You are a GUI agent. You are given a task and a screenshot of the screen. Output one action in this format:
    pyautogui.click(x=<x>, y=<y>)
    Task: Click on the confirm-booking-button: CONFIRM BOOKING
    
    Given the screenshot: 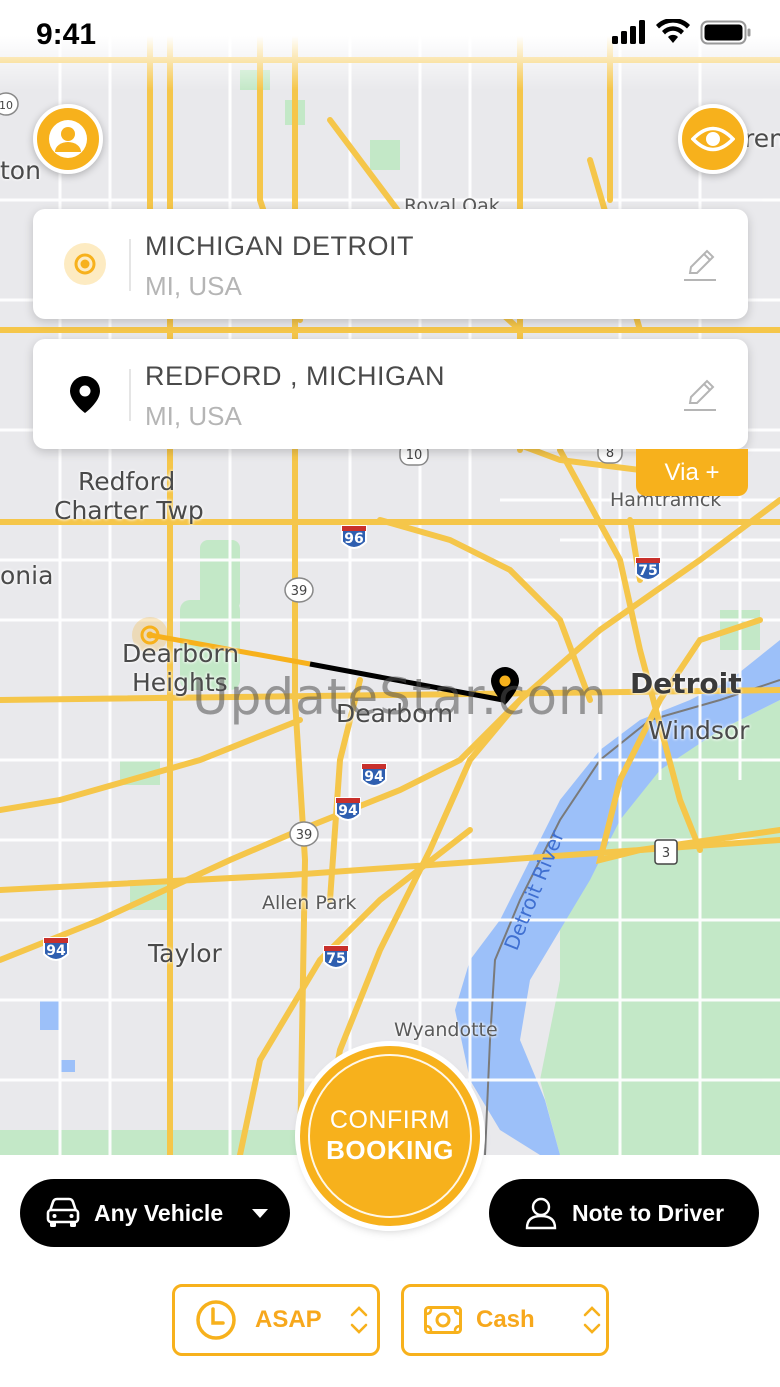 What is the action you would take?
    pyautogui.click(x=390, y=1136)
    